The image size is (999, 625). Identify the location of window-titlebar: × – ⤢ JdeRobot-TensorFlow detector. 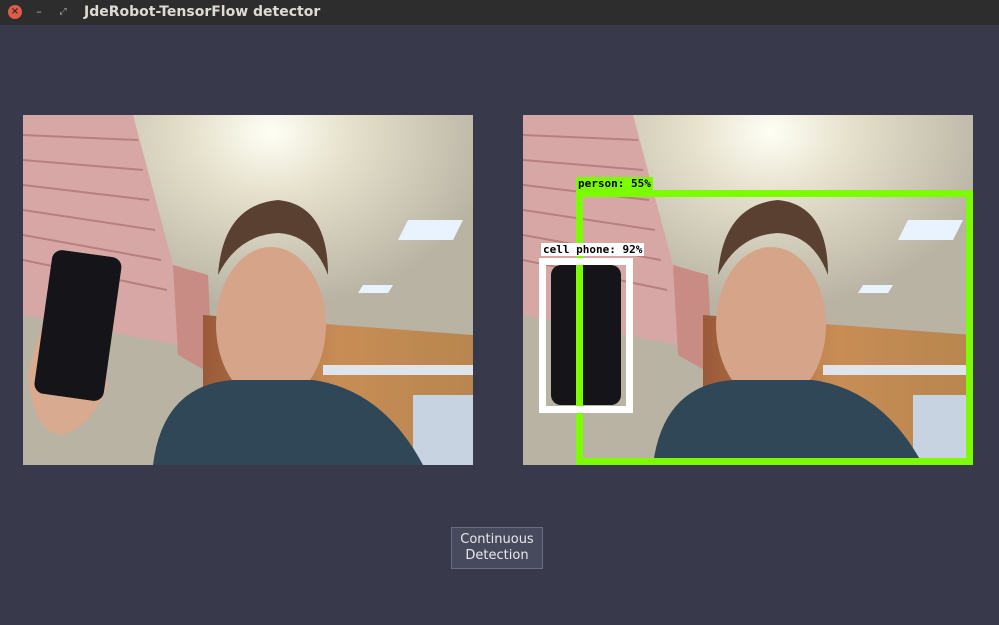
(499, 12).